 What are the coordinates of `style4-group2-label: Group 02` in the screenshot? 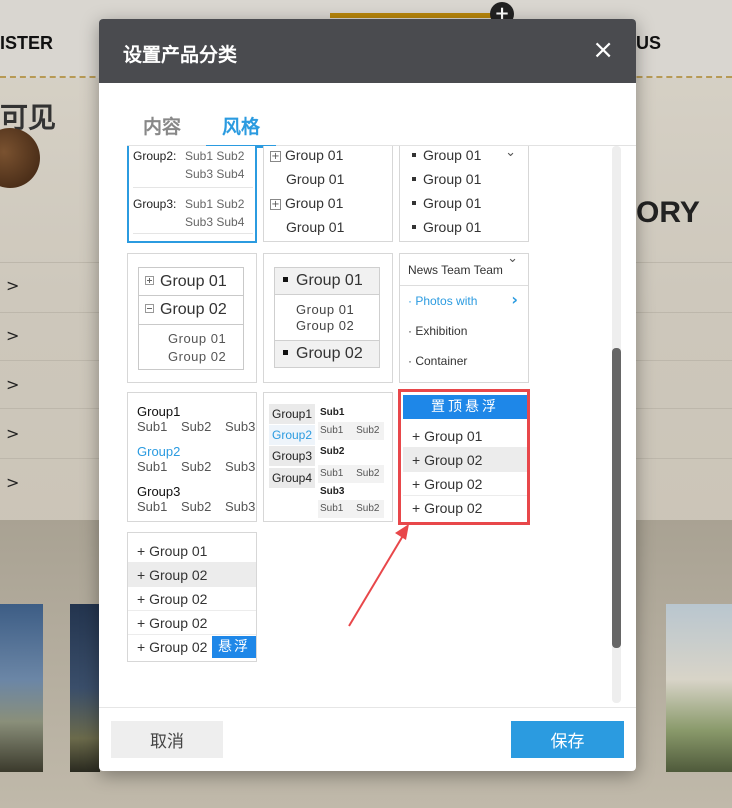 It's located at (193, 309).